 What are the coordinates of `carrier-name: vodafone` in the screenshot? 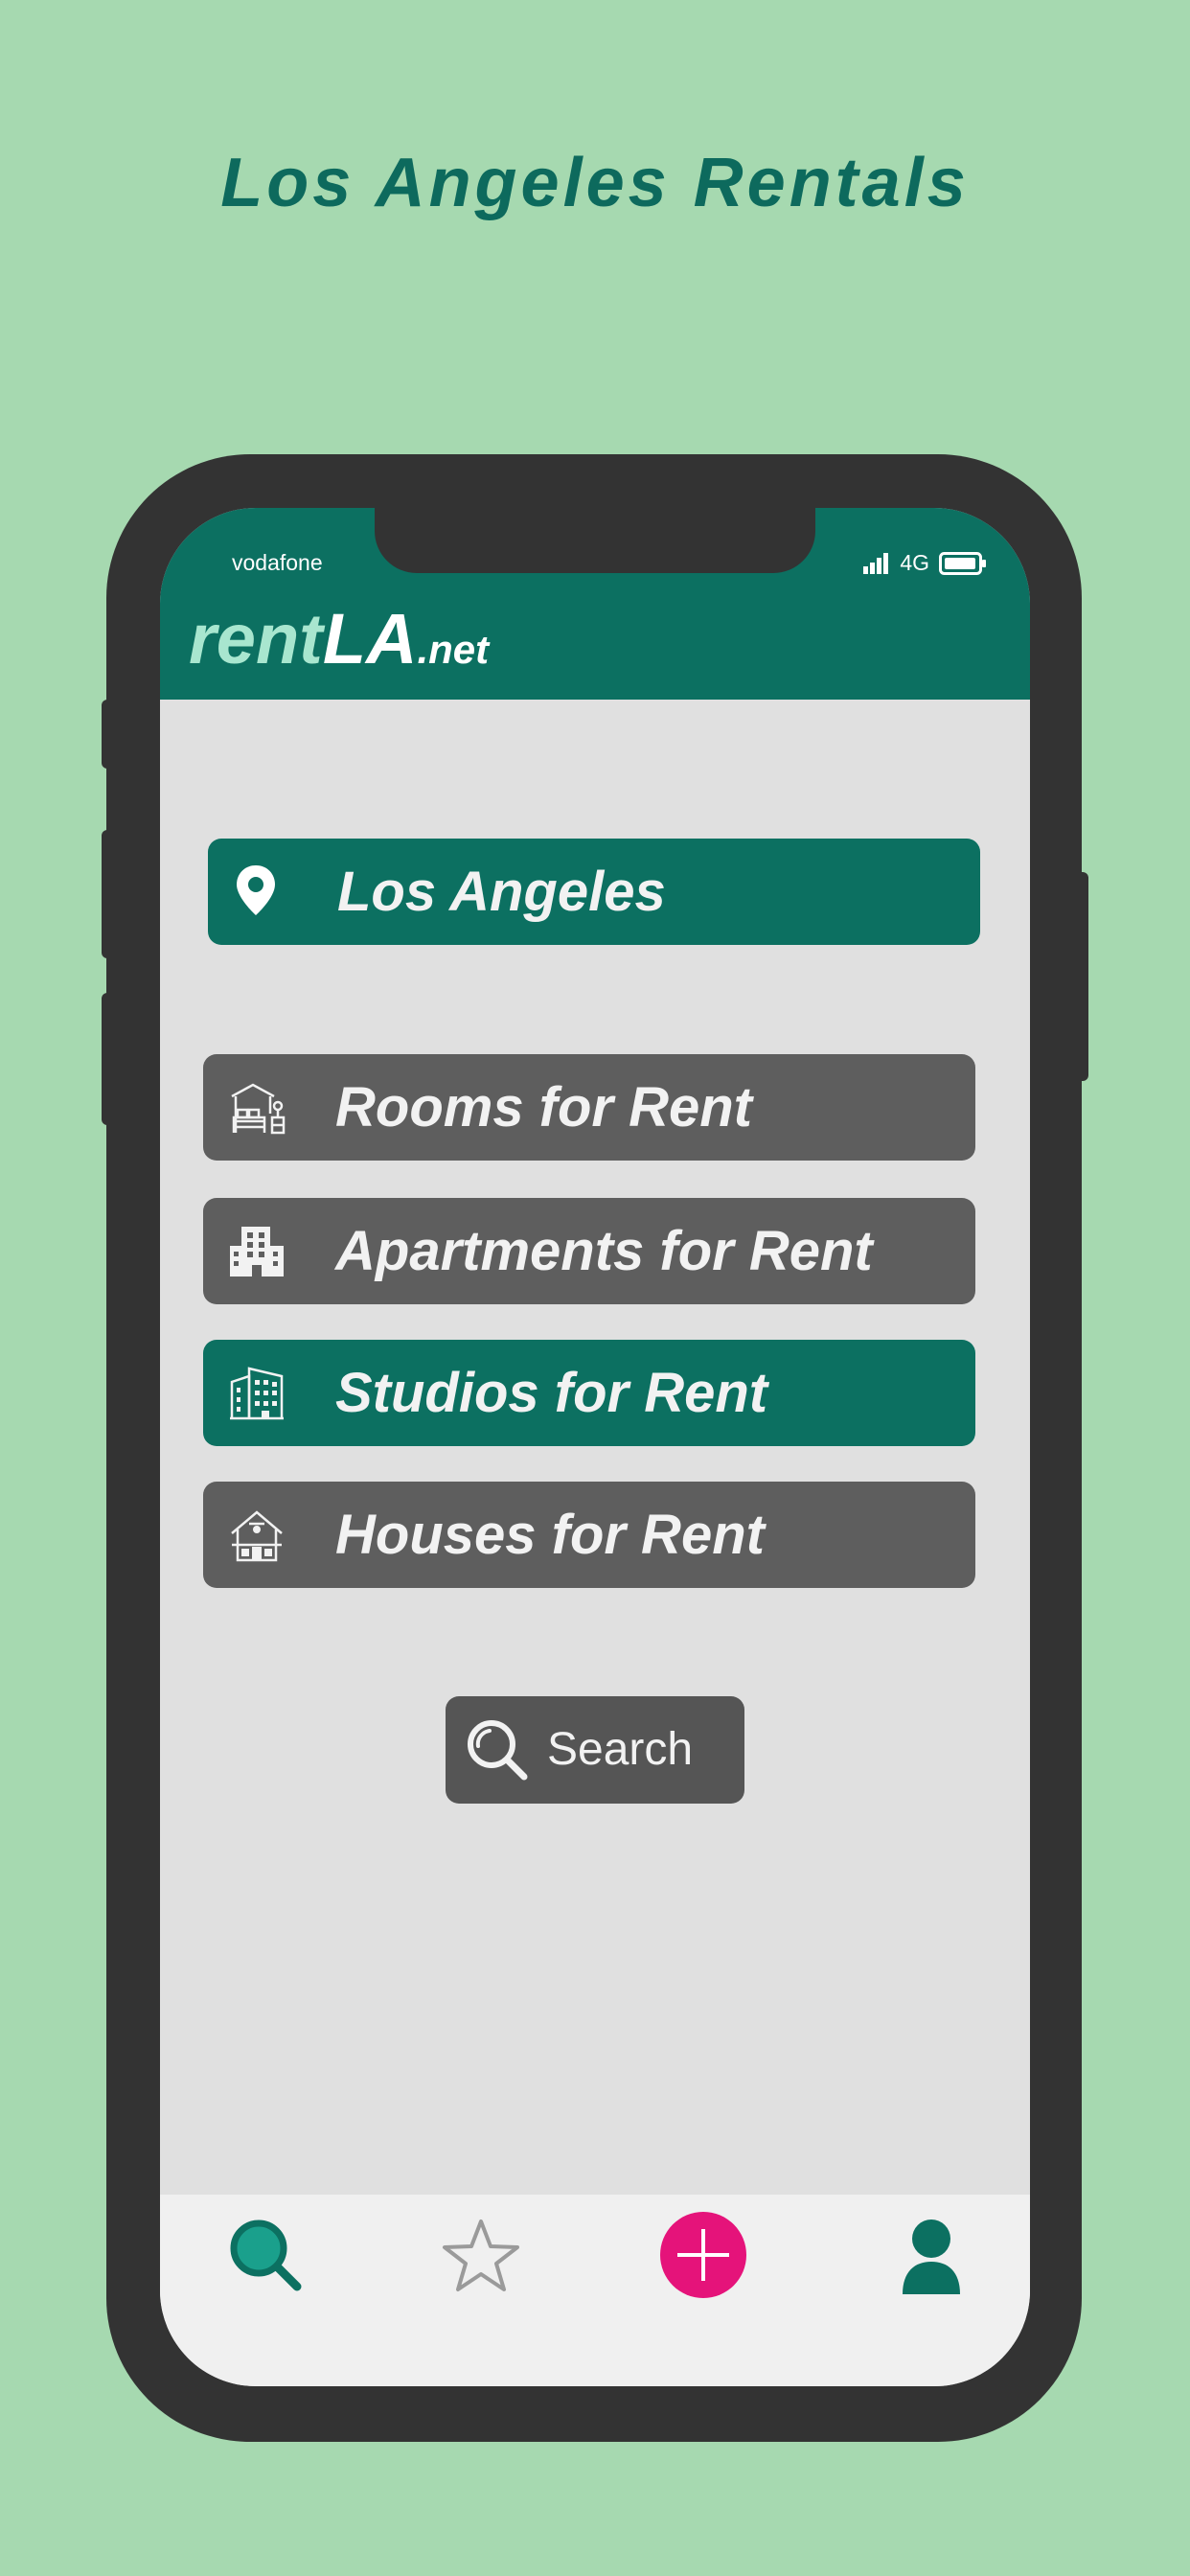 It's located at (278, 562).